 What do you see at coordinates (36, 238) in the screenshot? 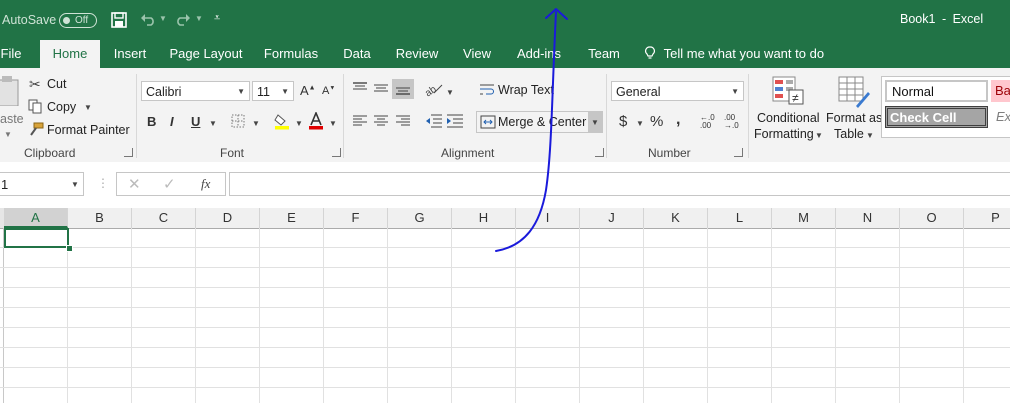
I see `active-cell` at bounding box center [36, 238].